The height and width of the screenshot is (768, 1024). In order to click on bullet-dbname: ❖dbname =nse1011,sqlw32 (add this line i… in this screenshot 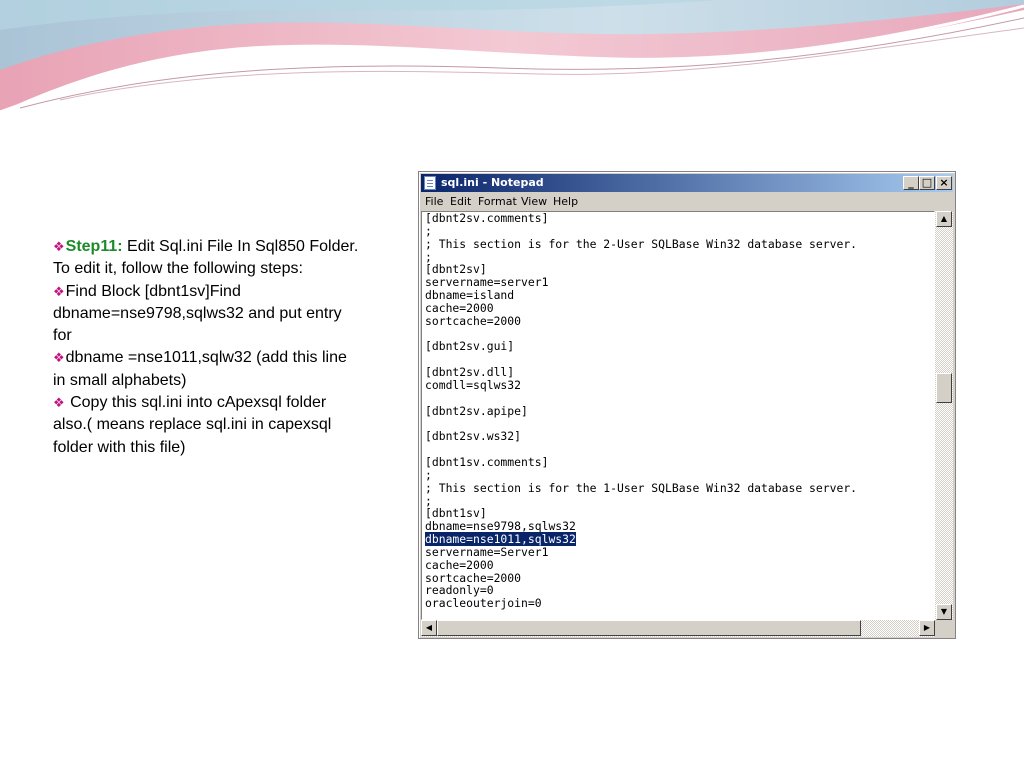, I will do `click(208, 369)`.